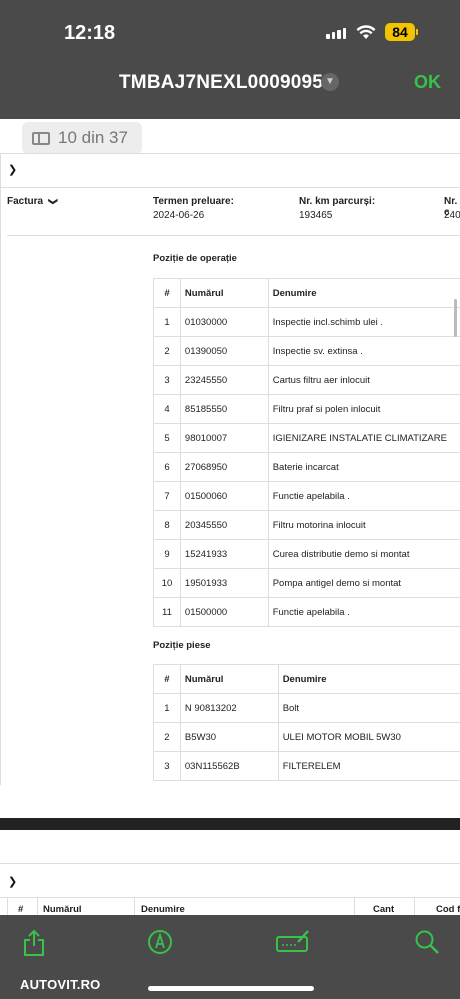  I want to click on column-header: Numărul, so click(62, 909).